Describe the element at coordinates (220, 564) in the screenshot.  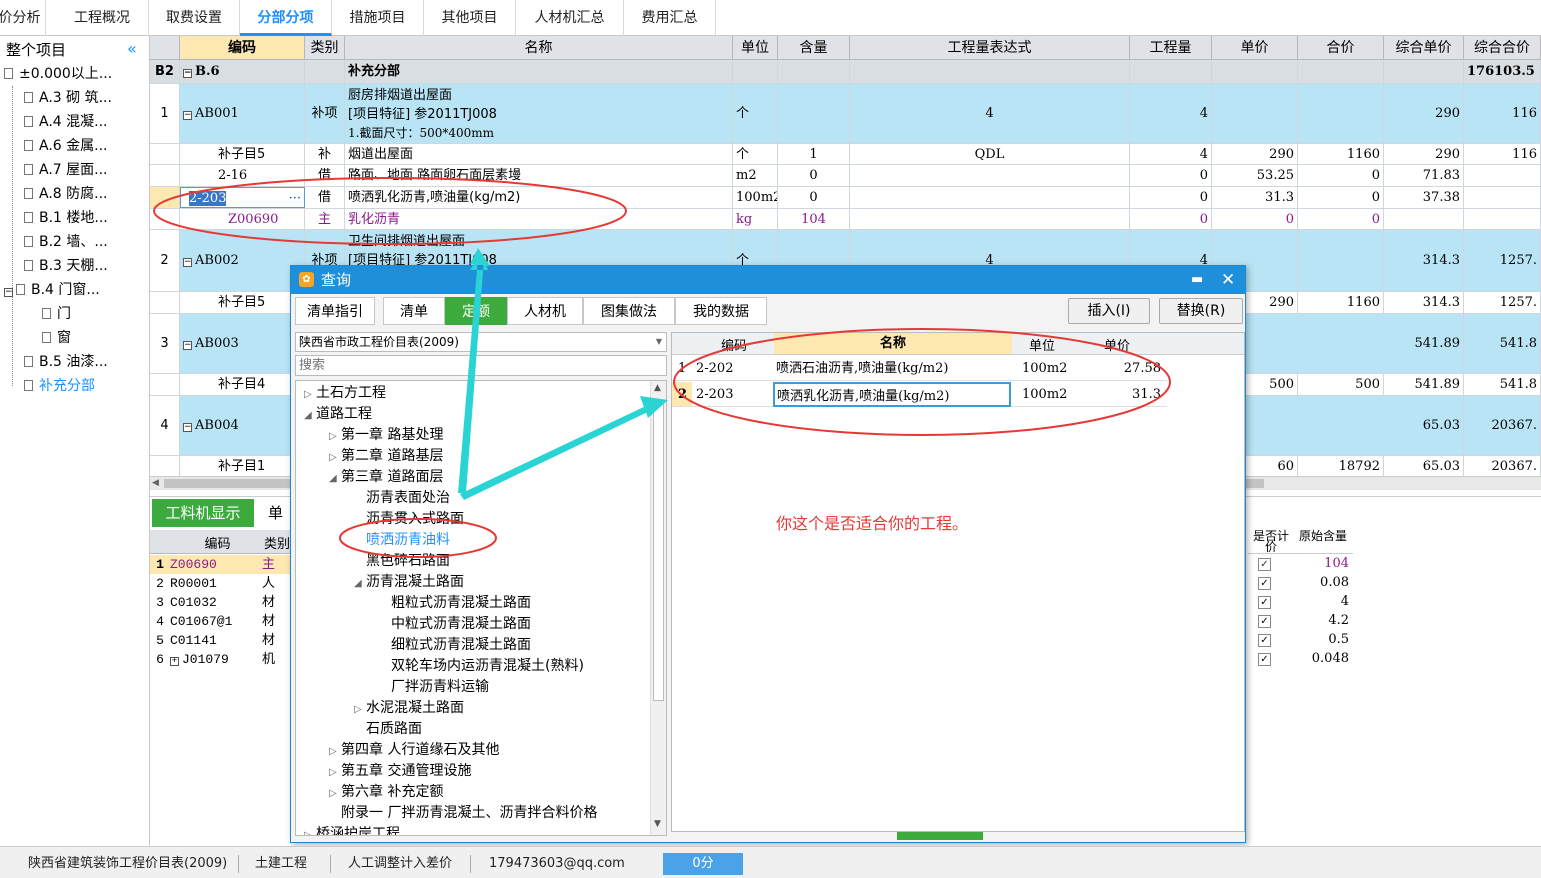
I see `table-row: 1 Z00690 主` at that location.